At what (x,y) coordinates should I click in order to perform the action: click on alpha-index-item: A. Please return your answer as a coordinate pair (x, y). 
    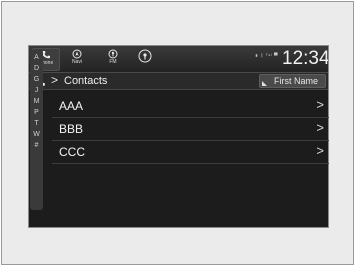
    Looking at the image, I should click on (36, 57).